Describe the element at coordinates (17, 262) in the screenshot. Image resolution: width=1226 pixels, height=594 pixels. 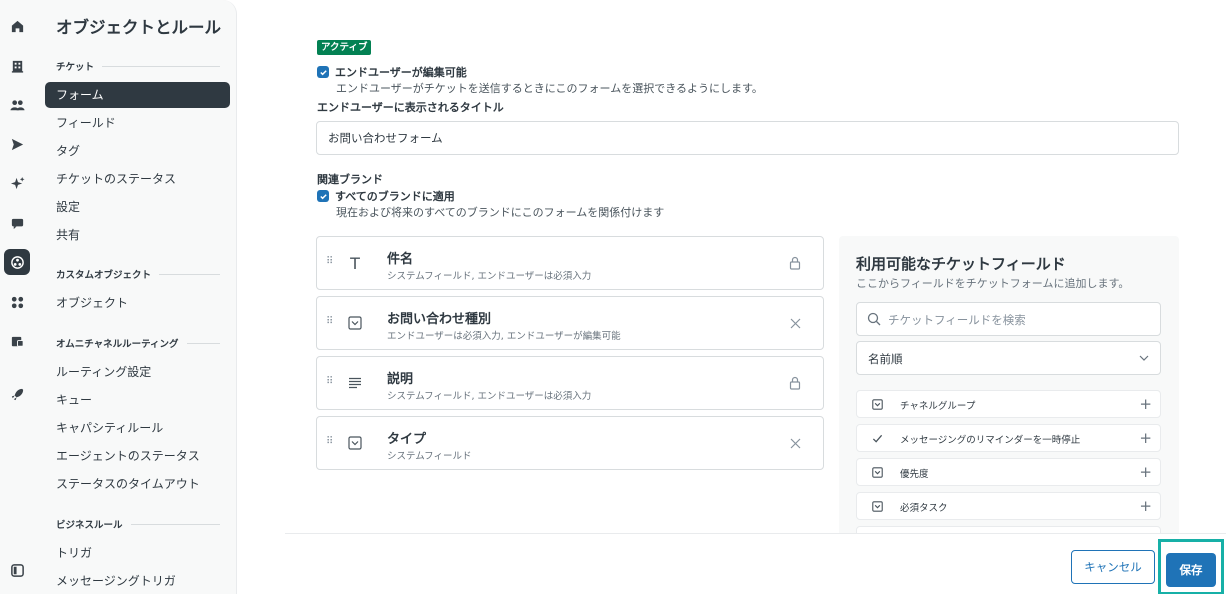
I see `objects-icon` at that location.